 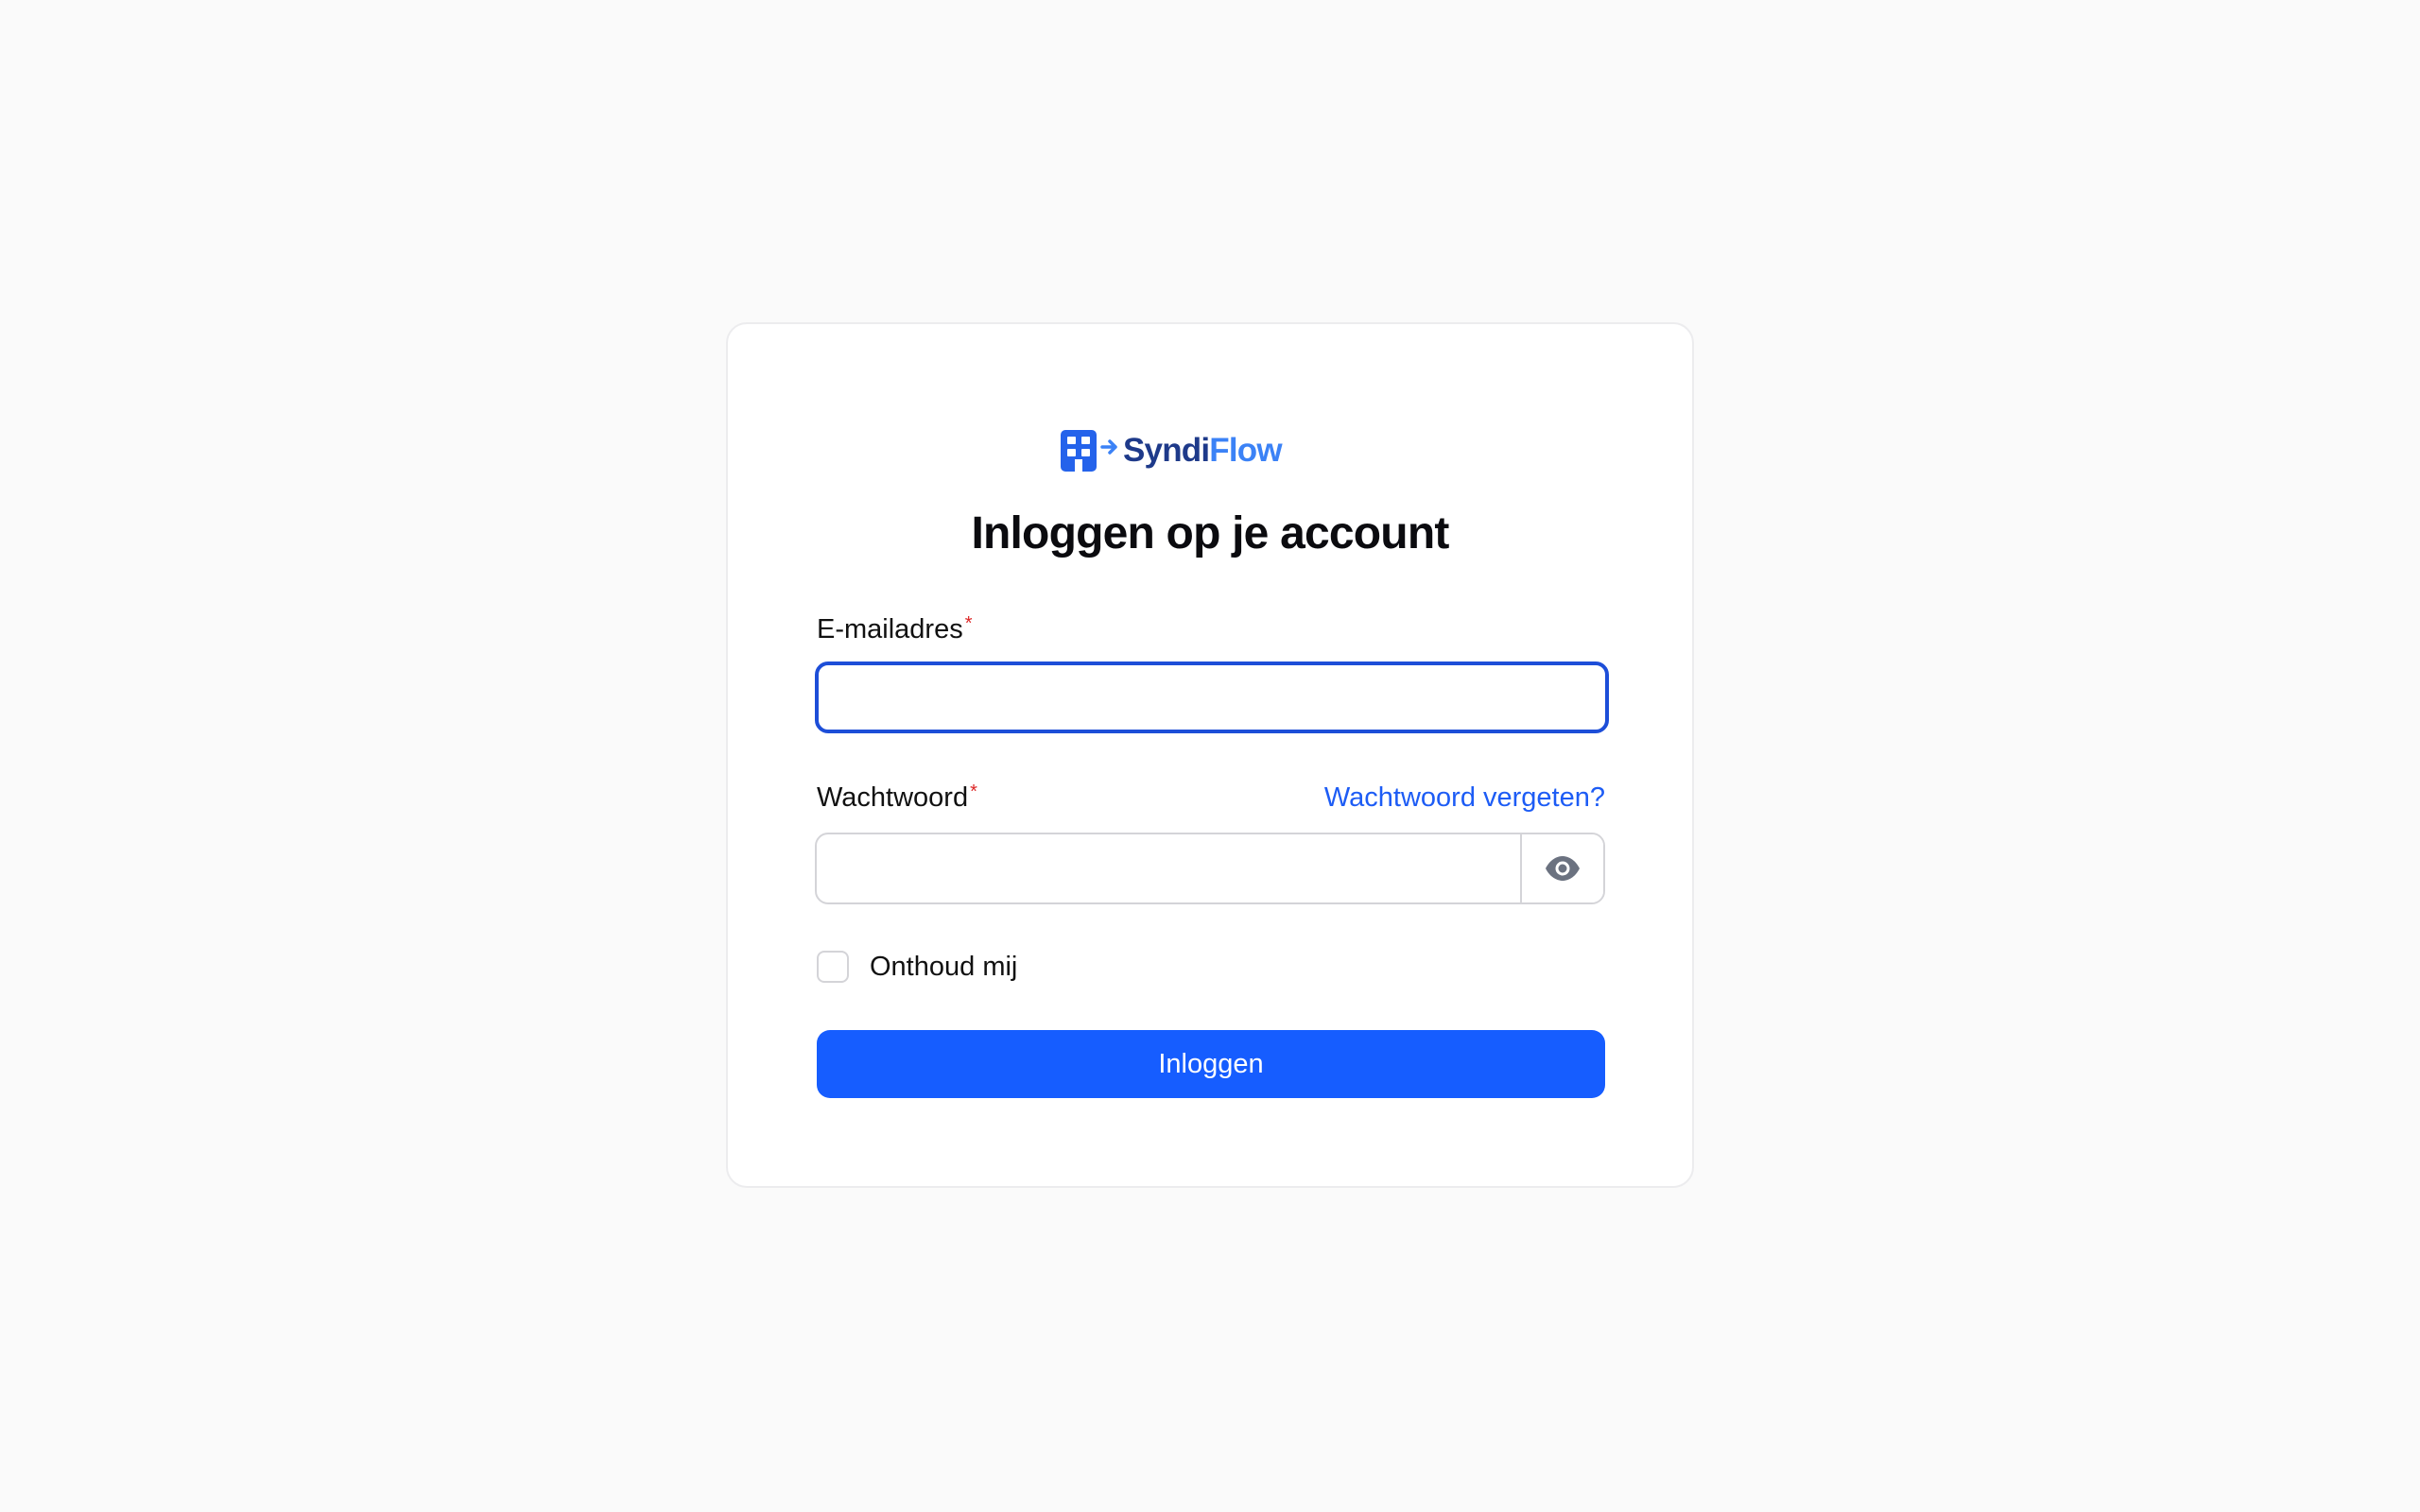 I want to click on toggle-password-visibility-button, so click(x=1561, y=868).